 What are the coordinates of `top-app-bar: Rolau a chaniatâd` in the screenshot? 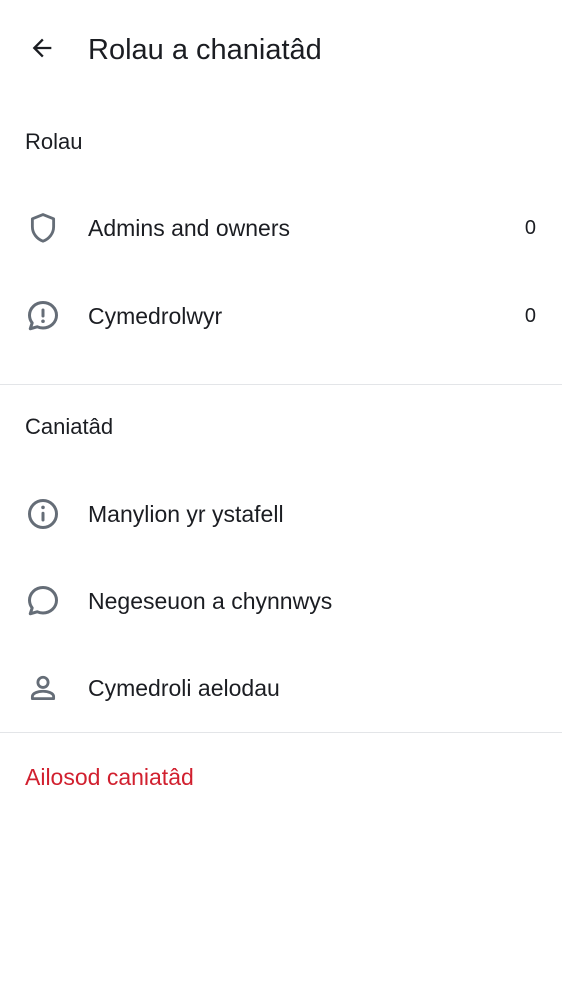 It's located at (281, 50).